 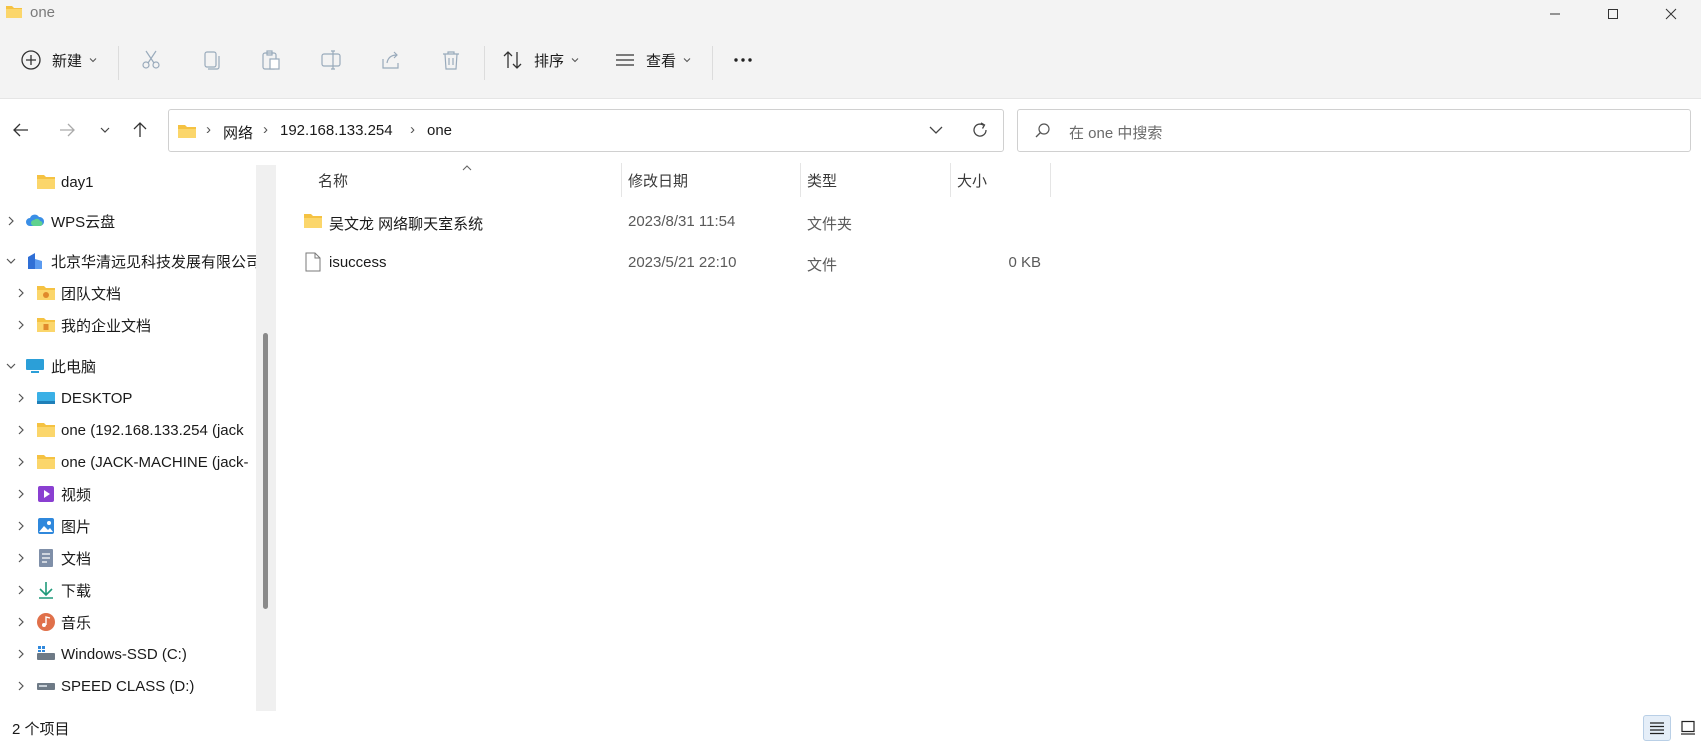 I want to click on nav-label: 文档, so click(x=76, y=559).